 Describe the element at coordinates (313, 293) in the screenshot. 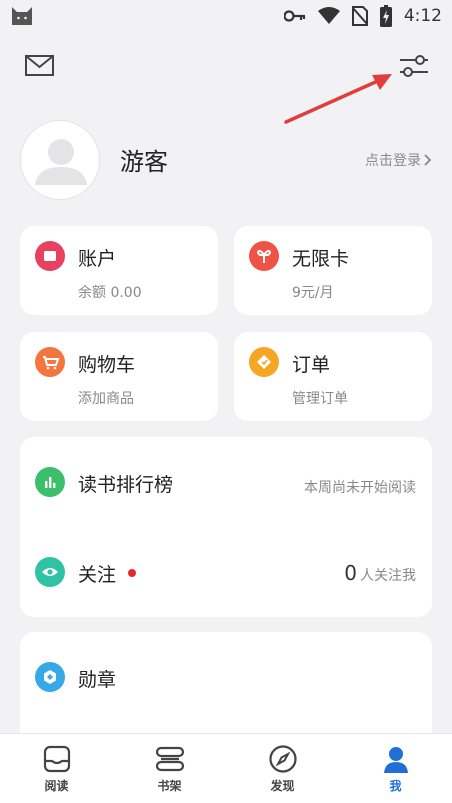

I see `unlimited-card-price: 9元/月` at that location.